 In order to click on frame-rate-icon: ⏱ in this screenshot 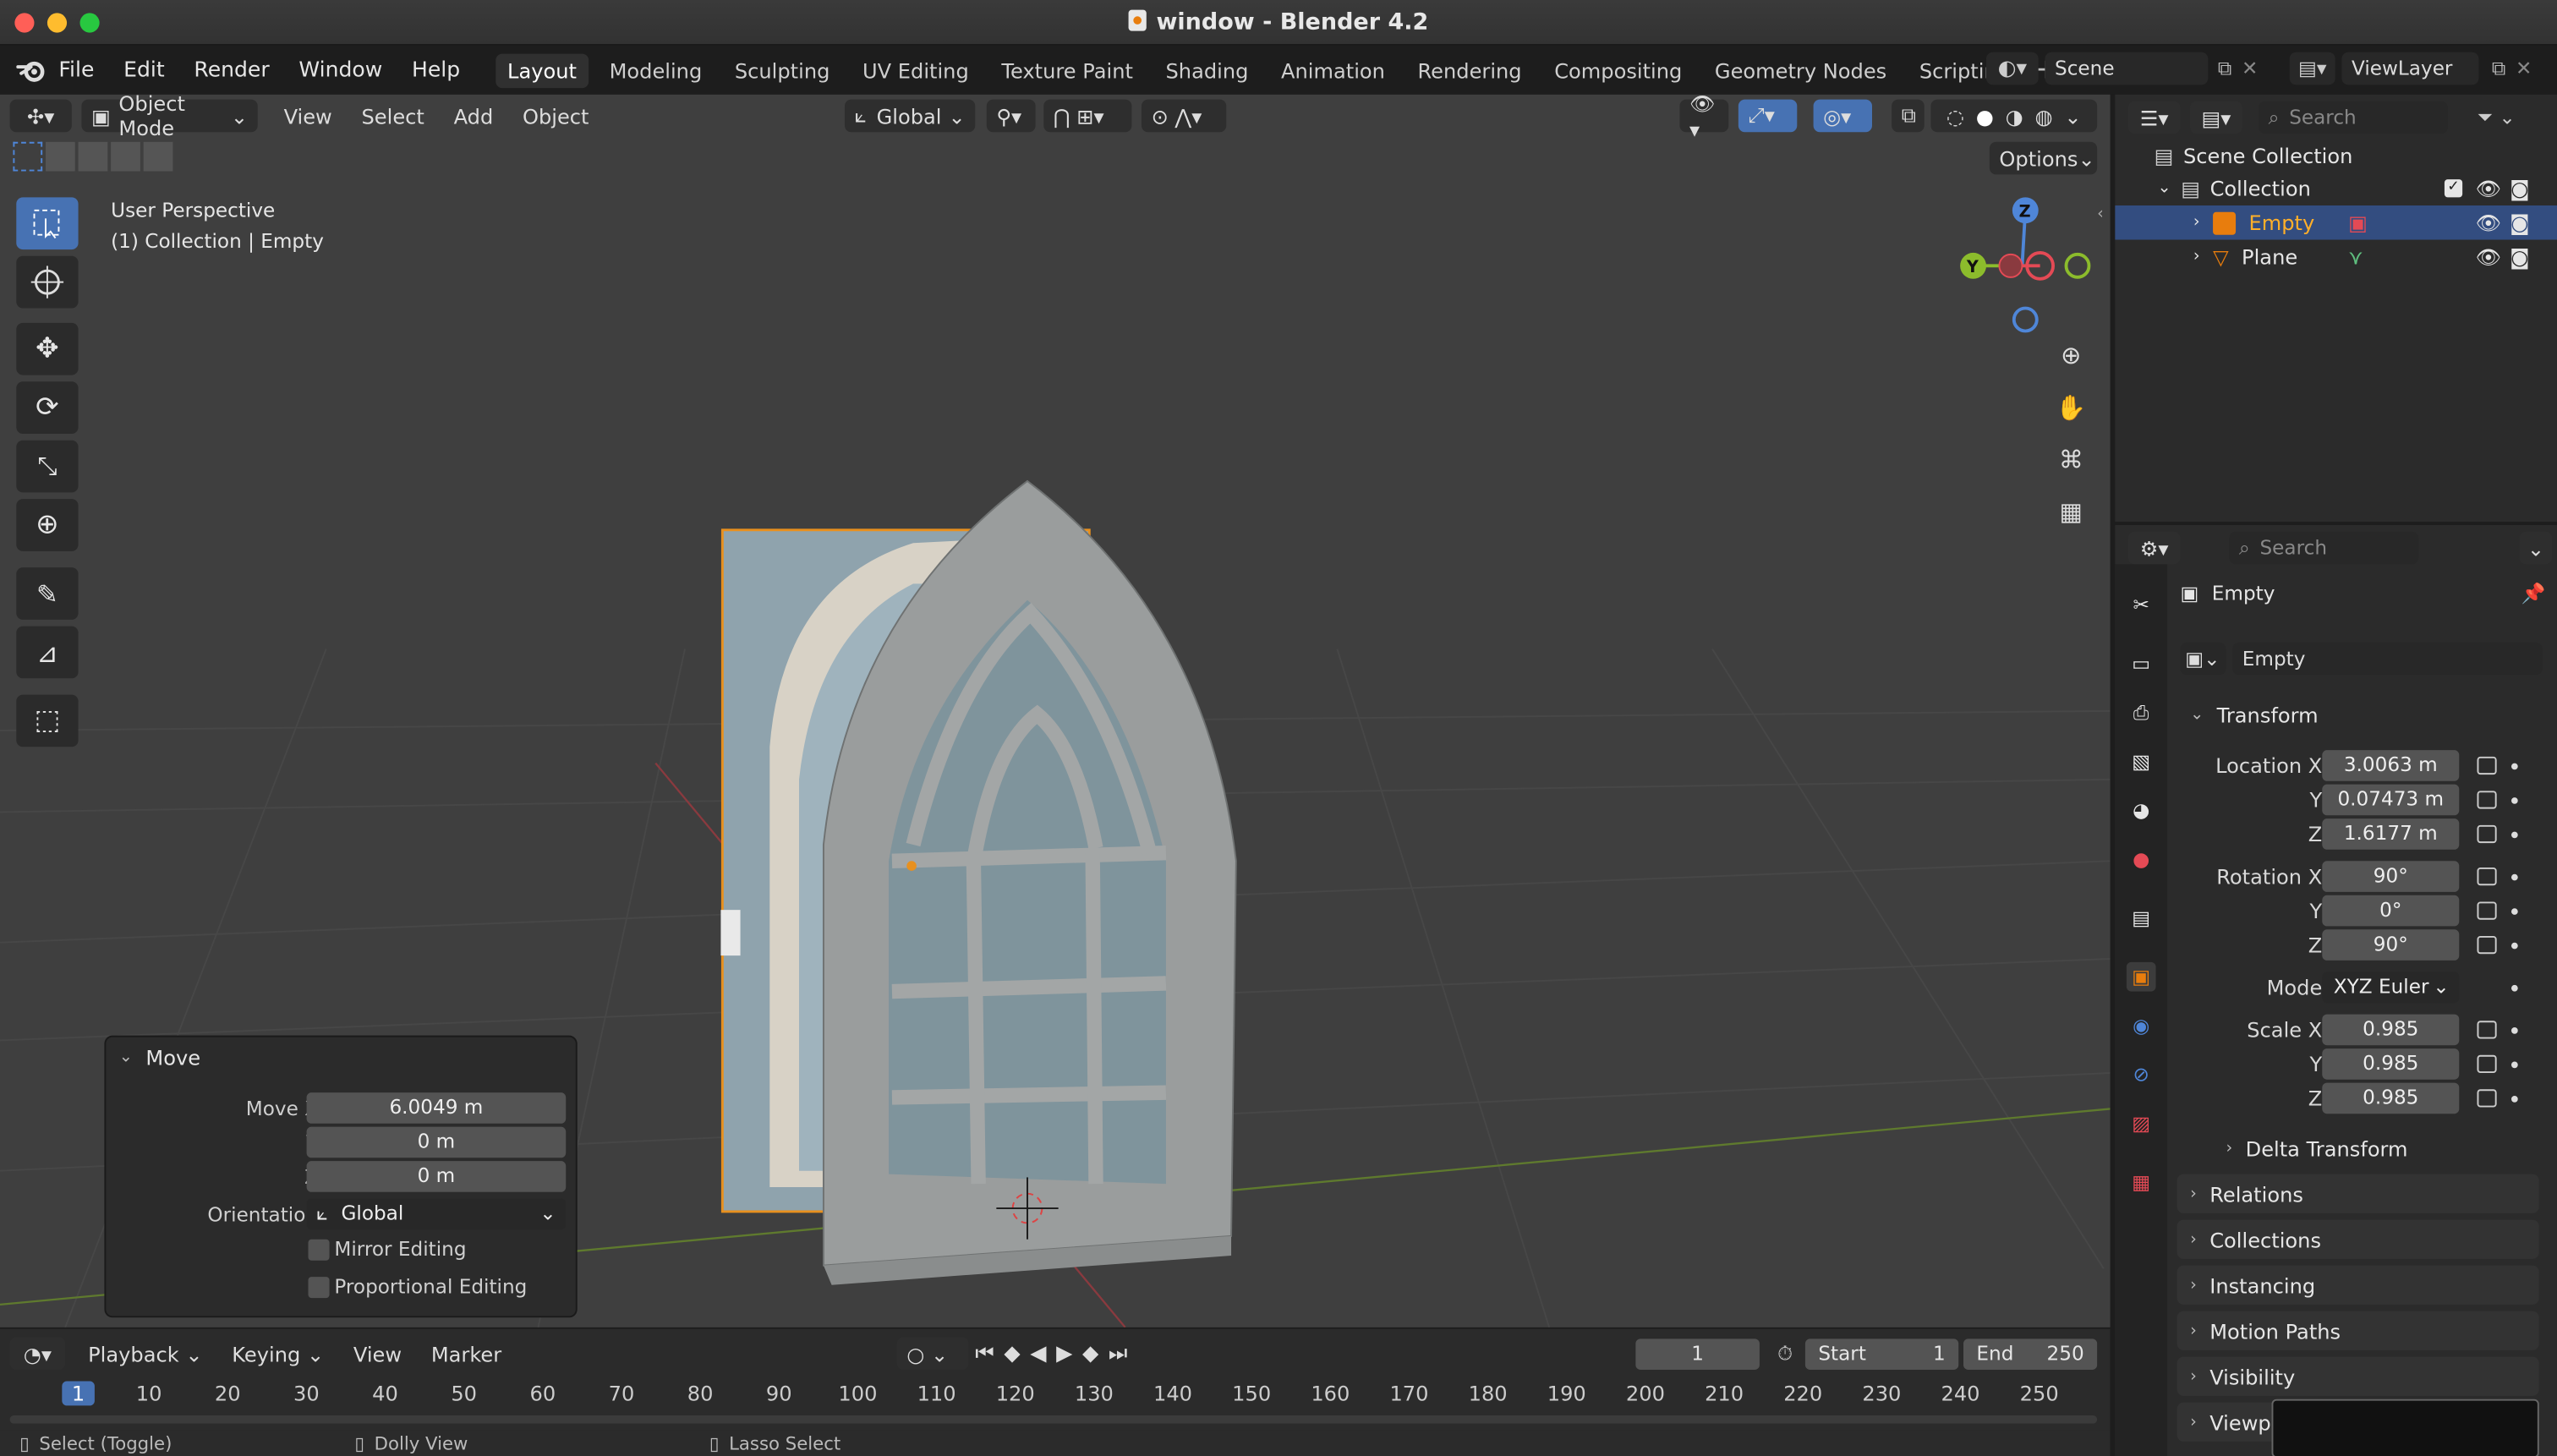, I will do `click(1785, 1354)`.